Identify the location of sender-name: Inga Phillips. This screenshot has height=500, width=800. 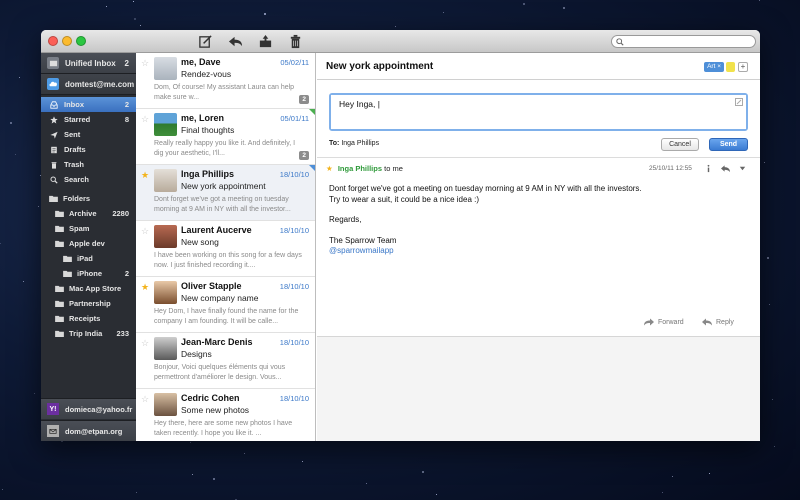
(360, 168).